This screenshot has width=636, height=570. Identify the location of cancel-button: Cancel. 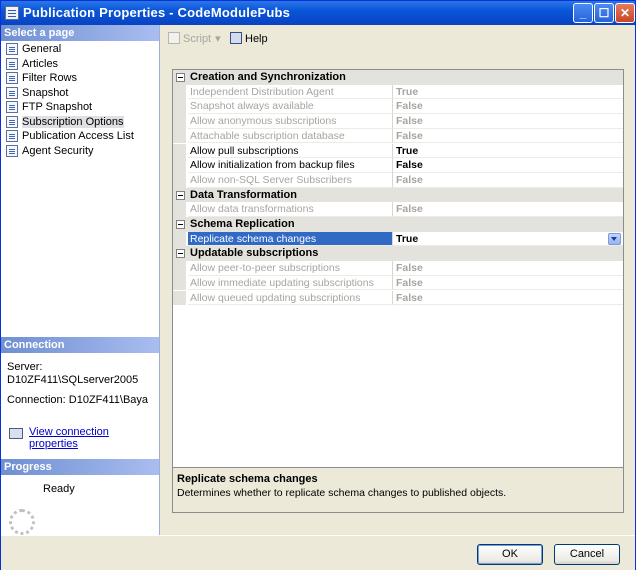
(587, 554).